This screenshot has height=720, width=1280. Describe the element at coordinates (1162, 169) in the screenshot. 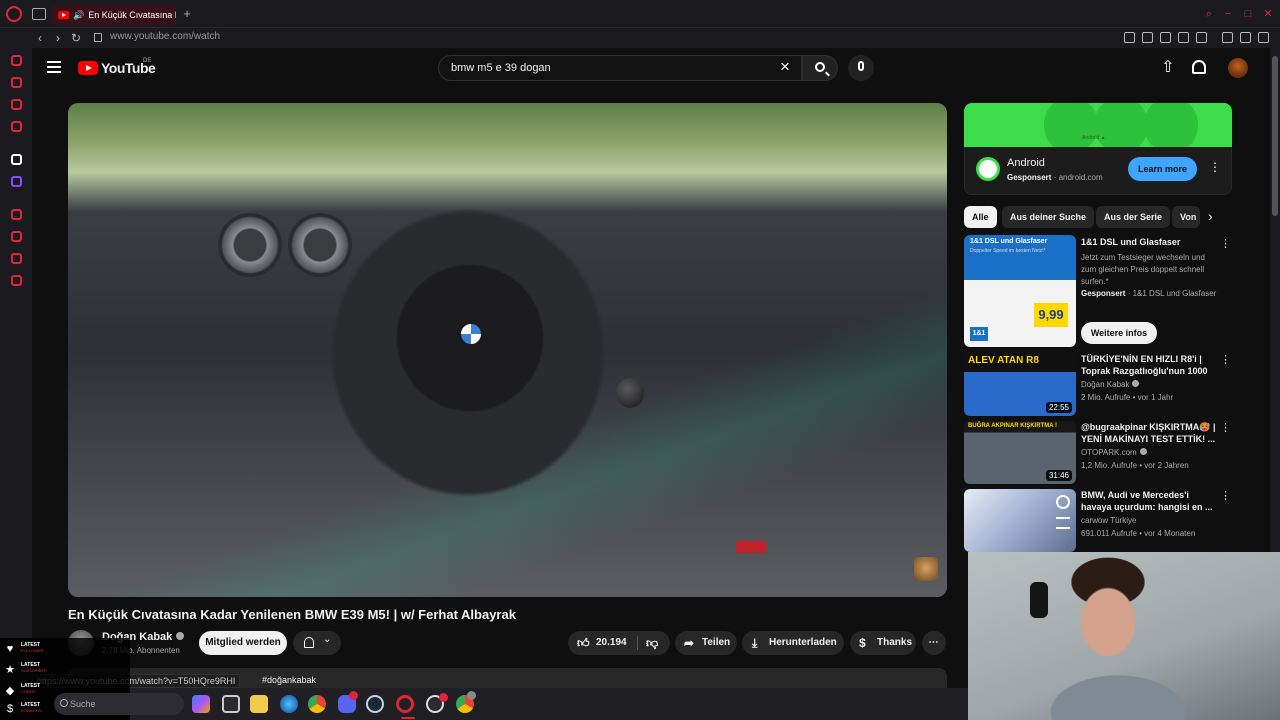

I see `learn-more-button: Learn more` at that location.